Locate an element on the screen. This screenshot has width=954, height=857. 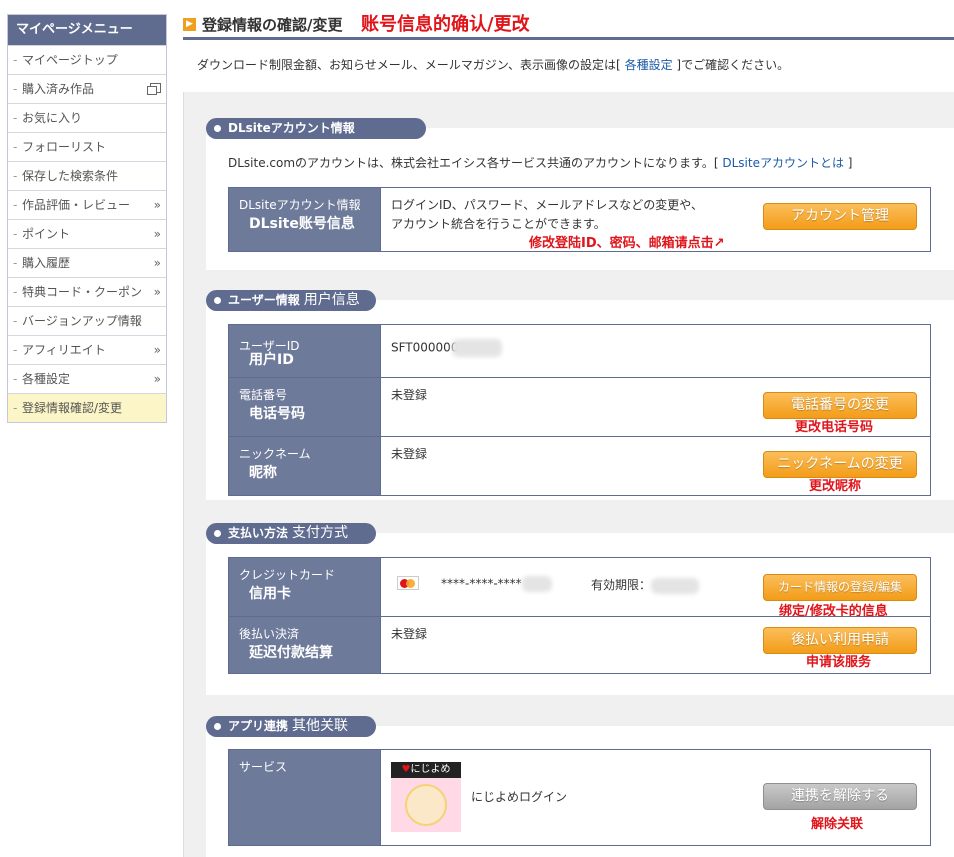
user-id-value: SFT000000 is located at coordinates (425, 347).